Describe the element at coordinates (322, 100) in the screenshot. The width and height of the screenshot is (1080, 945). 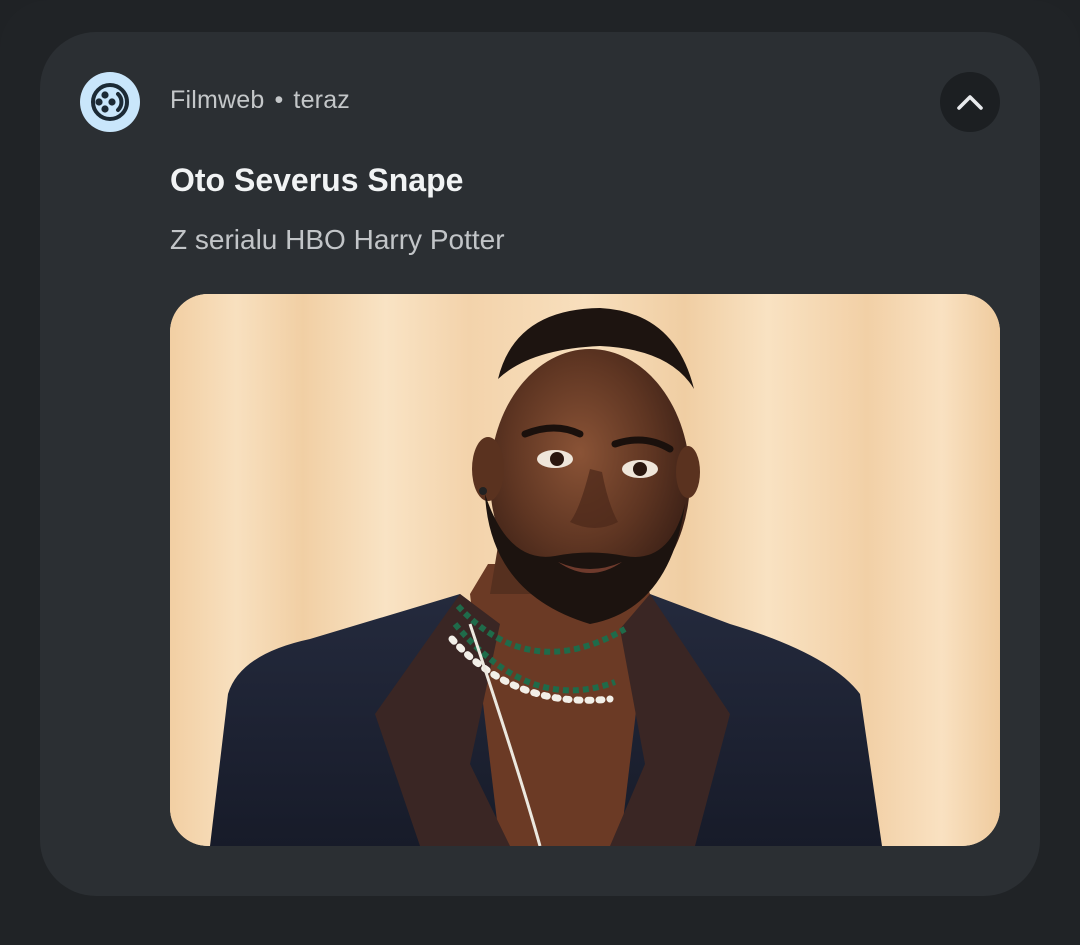
I see `timestamp: teraz` at that location.